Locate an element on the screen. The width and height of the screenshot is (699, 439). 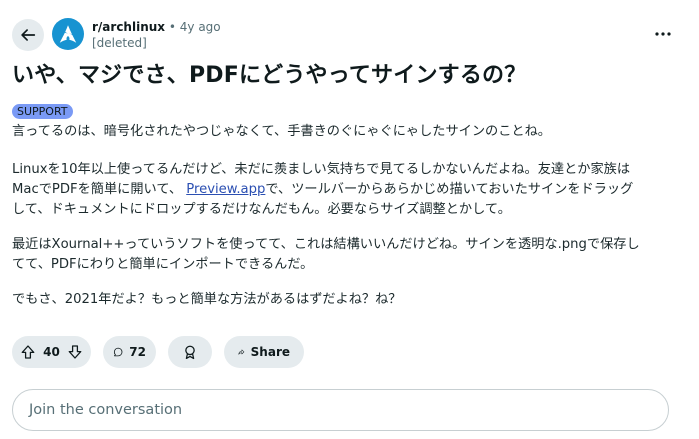
body-paragraph: でもさ、2021年だよ？もっと簡単な方法があるはずだよね？ね？ is located at coordinates (352, 300).